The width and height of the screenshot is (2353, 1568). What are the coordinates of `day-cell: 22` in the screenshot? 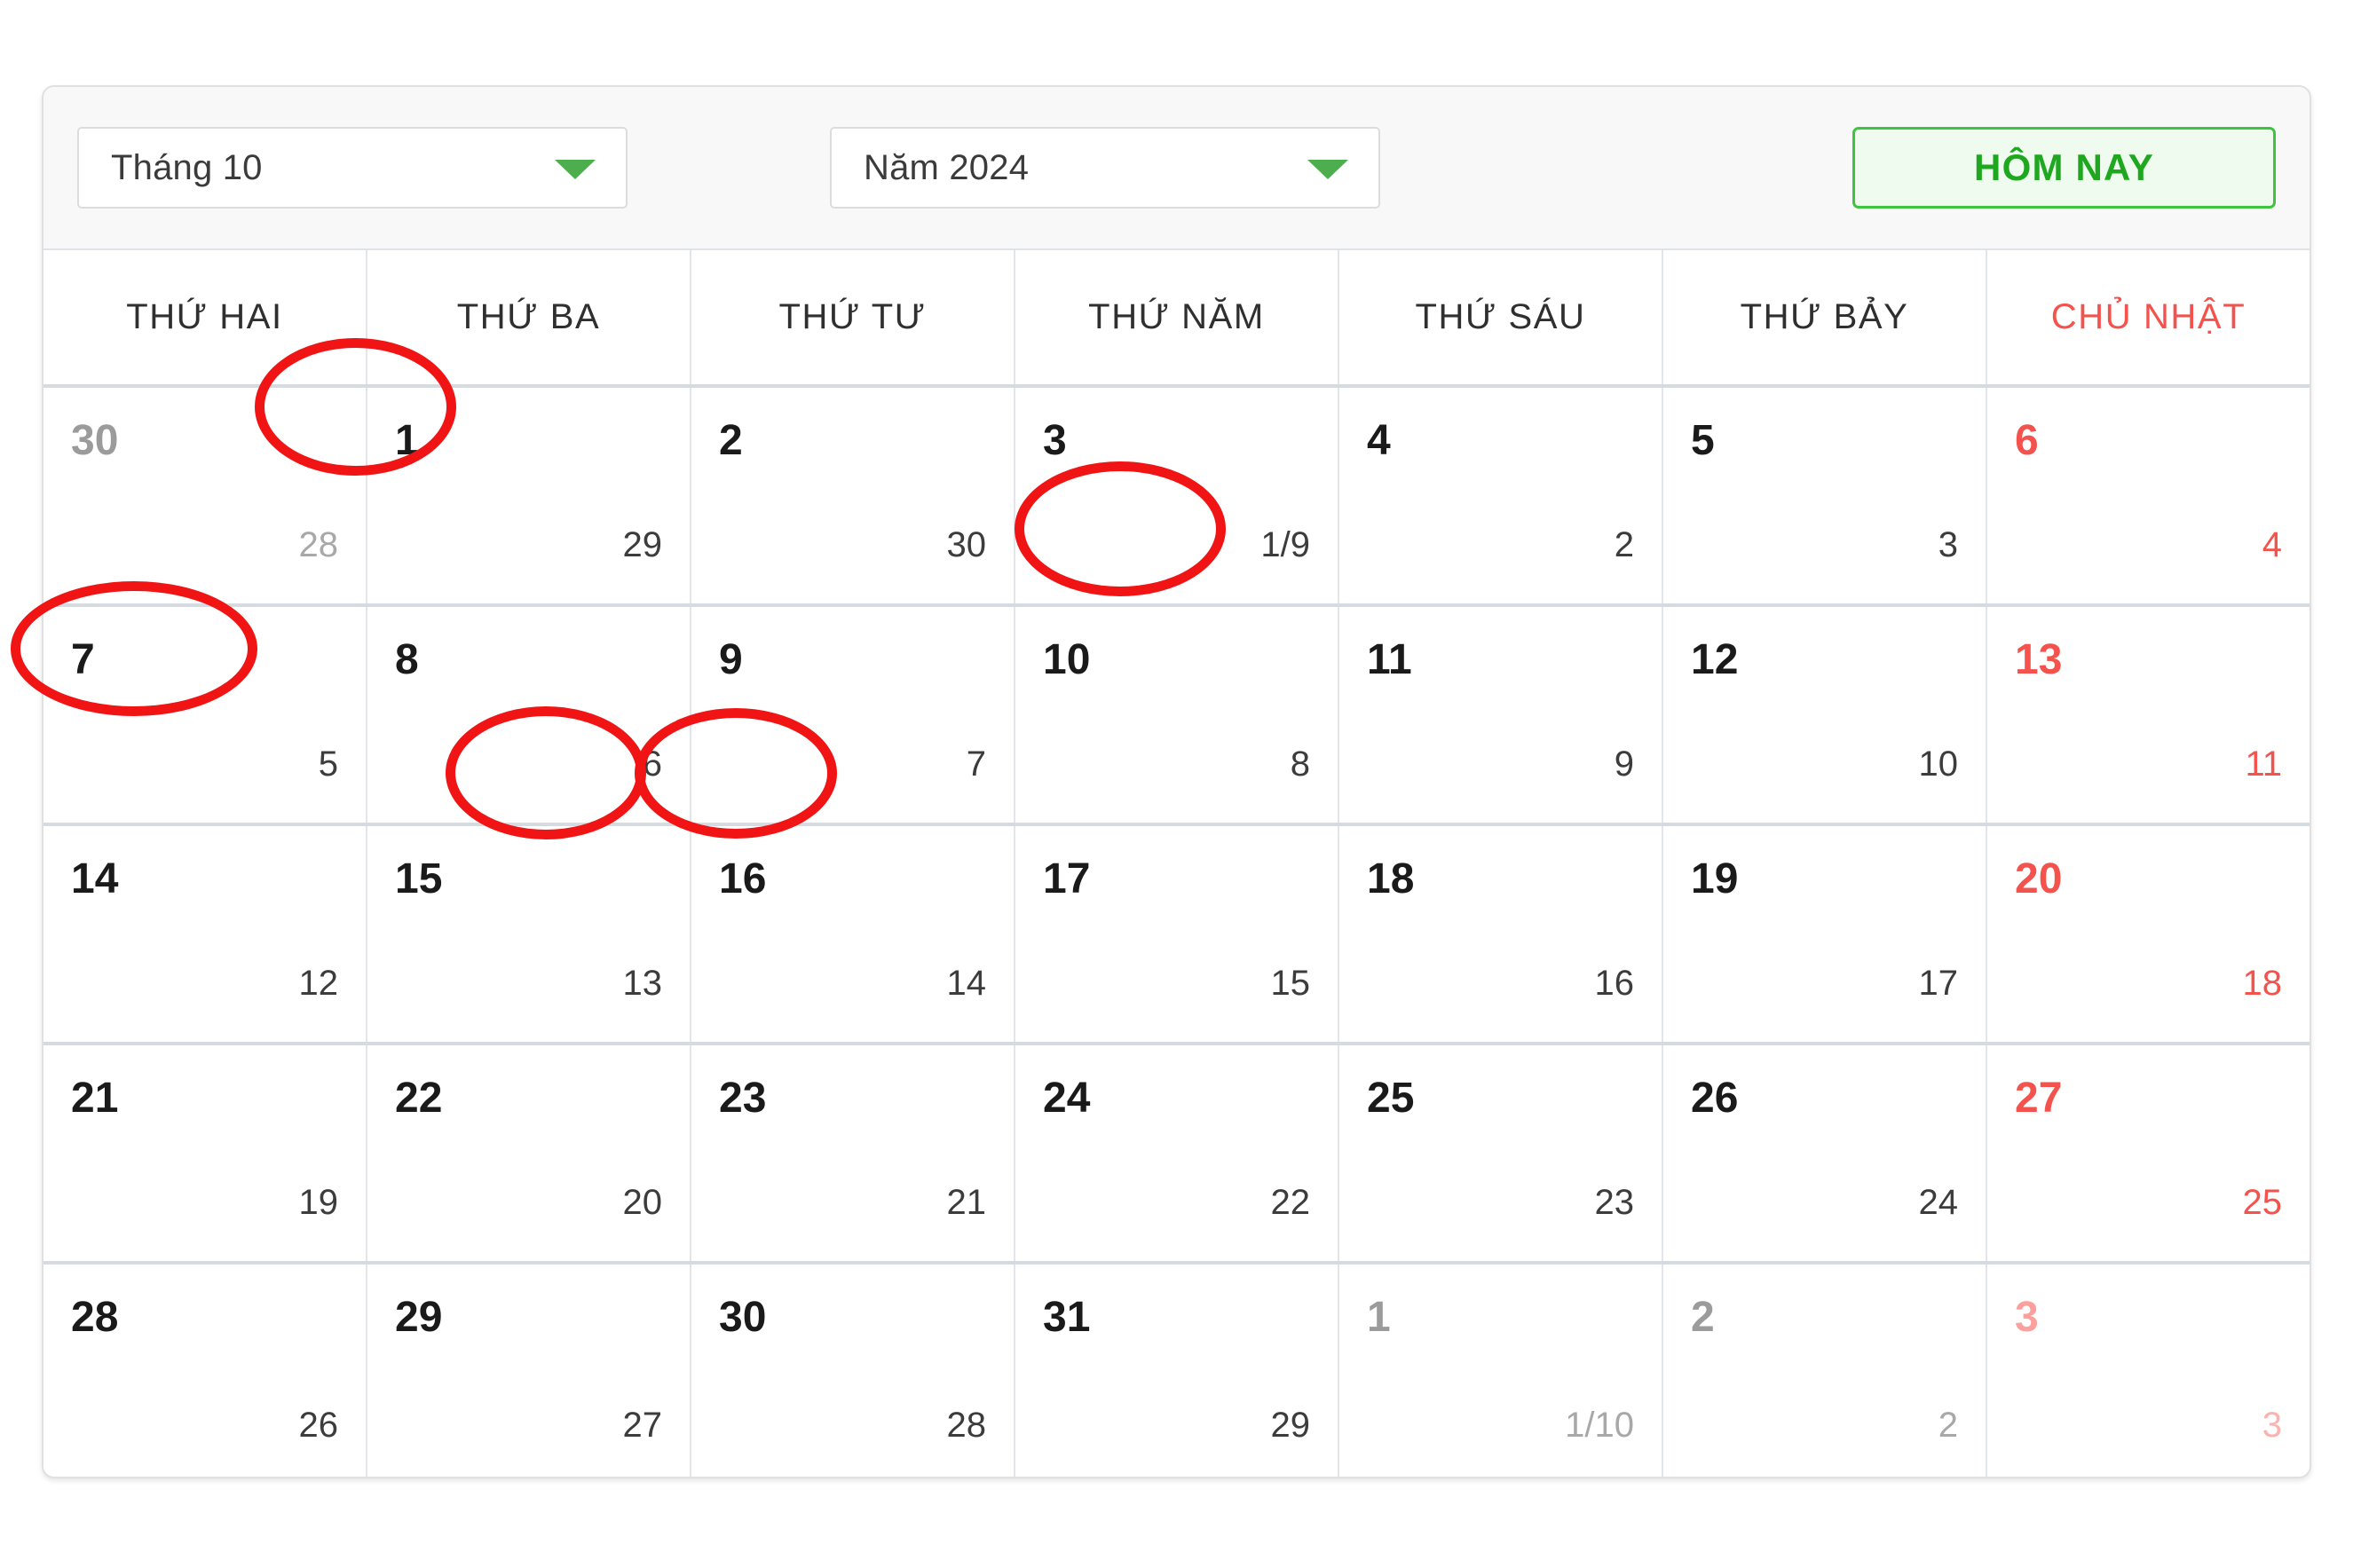 It's located at (1825, 1371).